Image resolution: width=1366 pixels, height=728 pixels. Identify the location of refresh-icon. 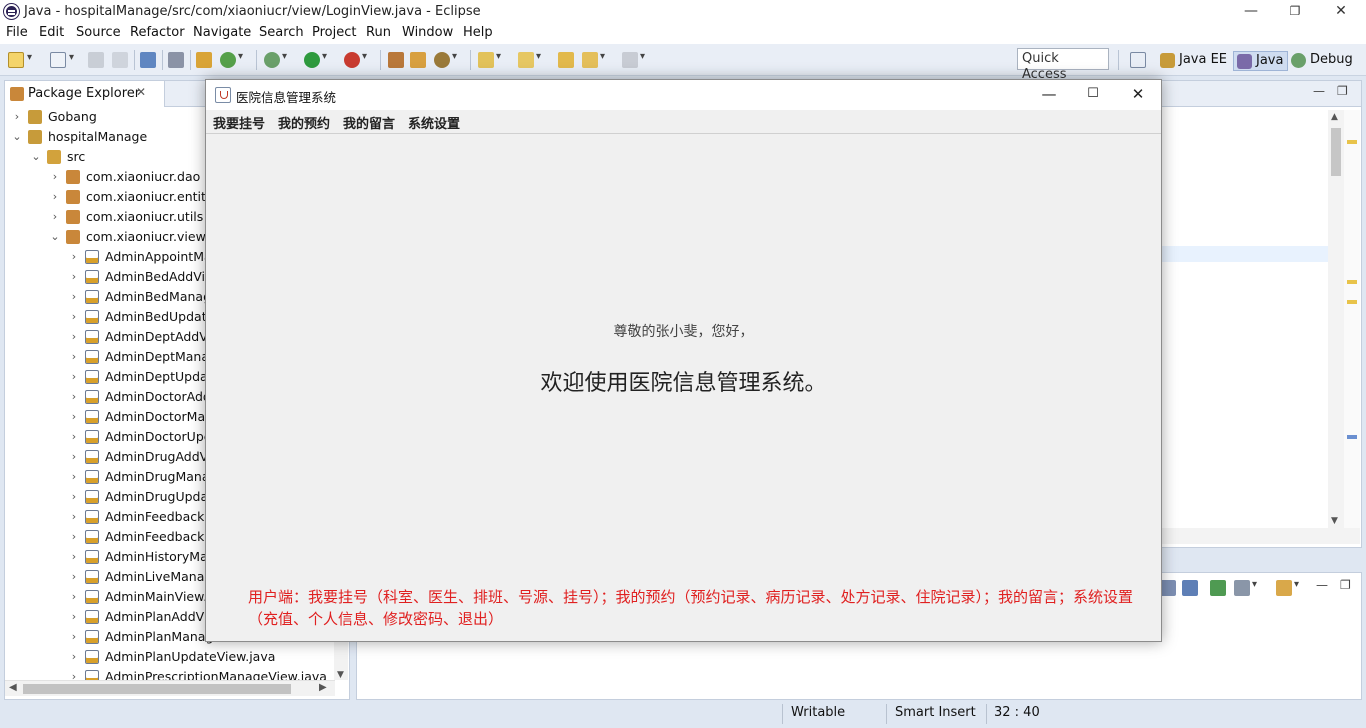
(231, 59).